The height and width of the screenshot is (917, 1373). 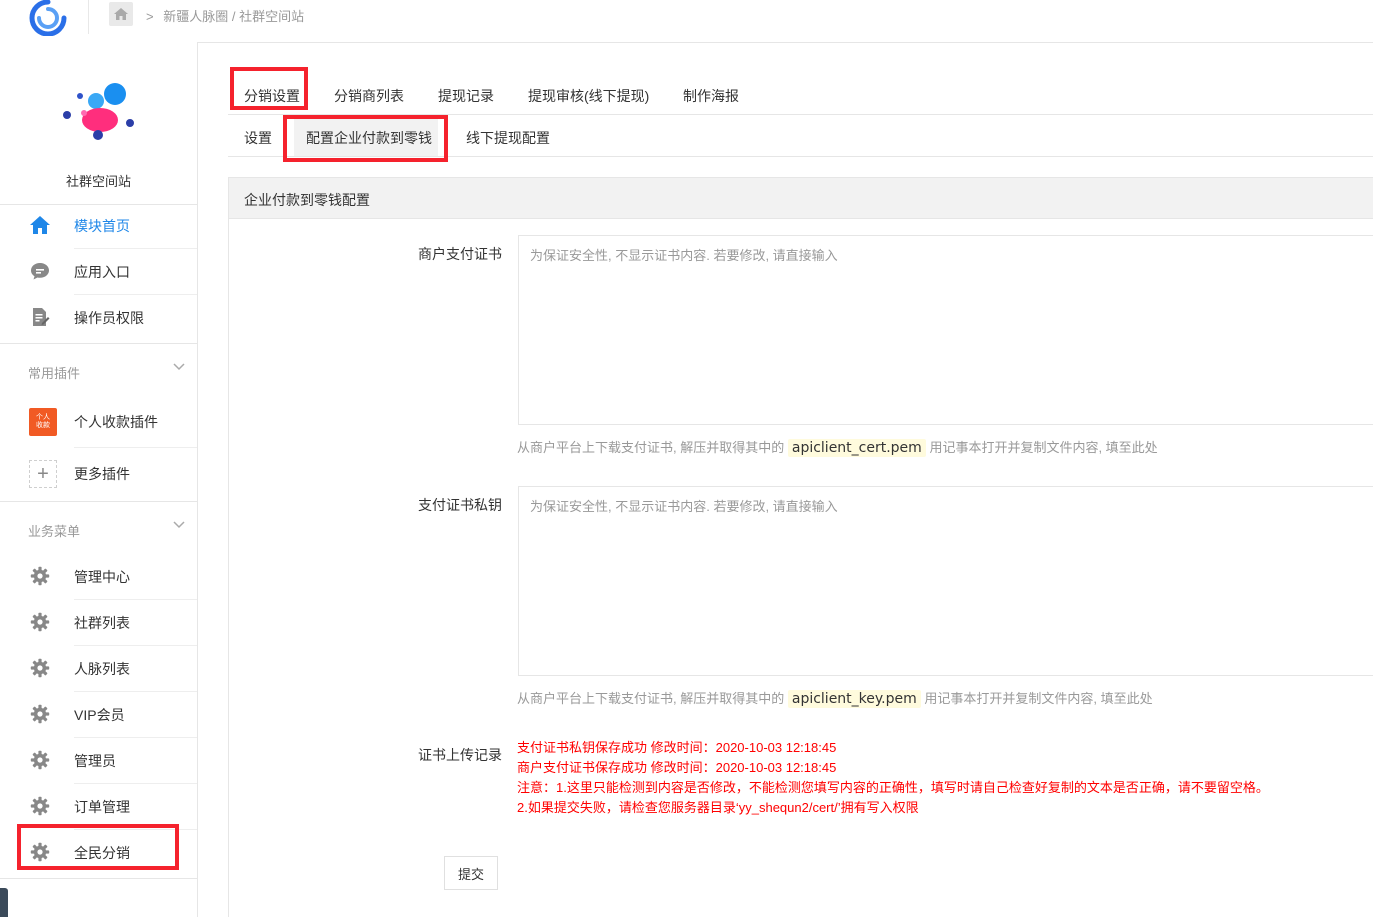 What do you see at coordinates (4, 902) in the screenshot?
I see `scroll-handle` at bounding box center [4, 902].